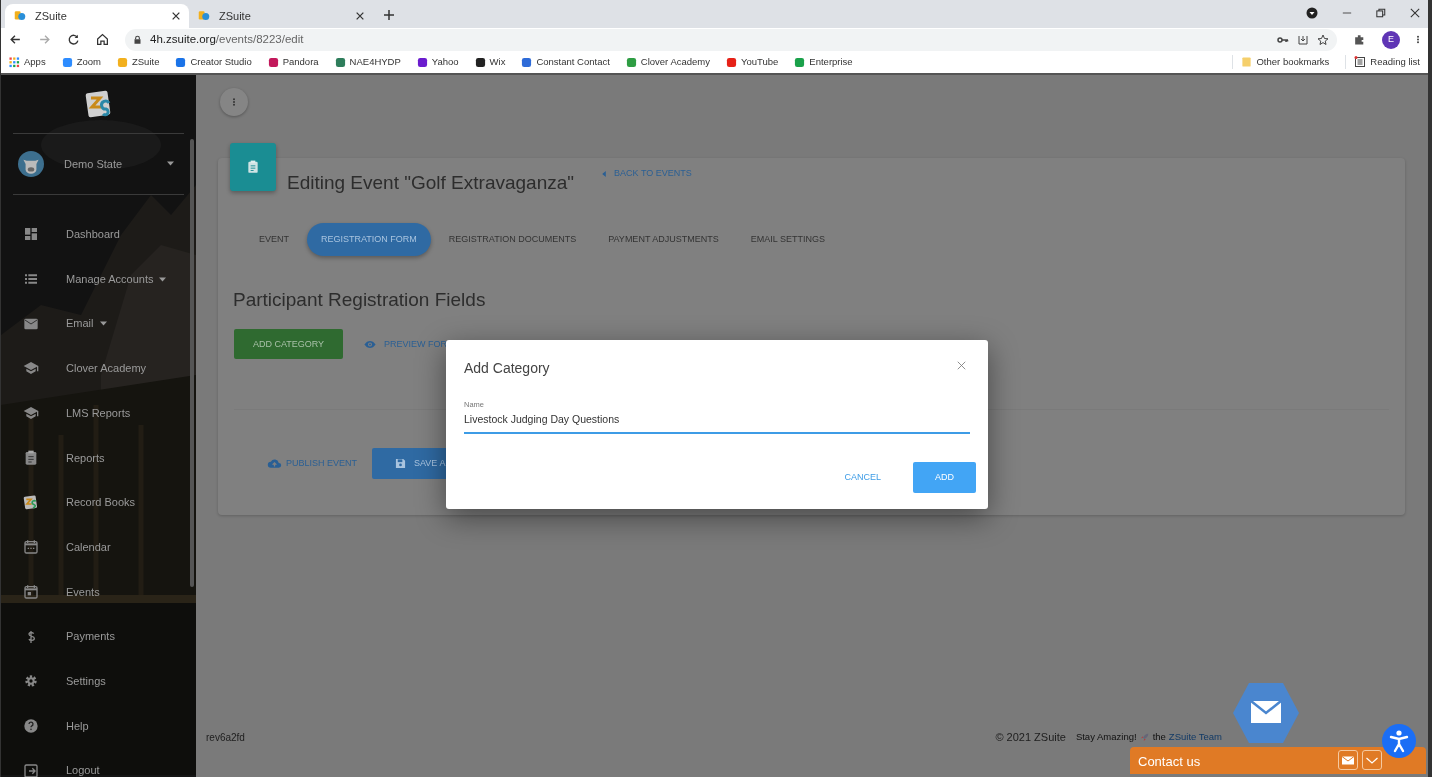 This screenshot has height=777, width=1432. Describe the element at coordinates (1303, 39) in the screenshot. I see `download-icon` at that location.